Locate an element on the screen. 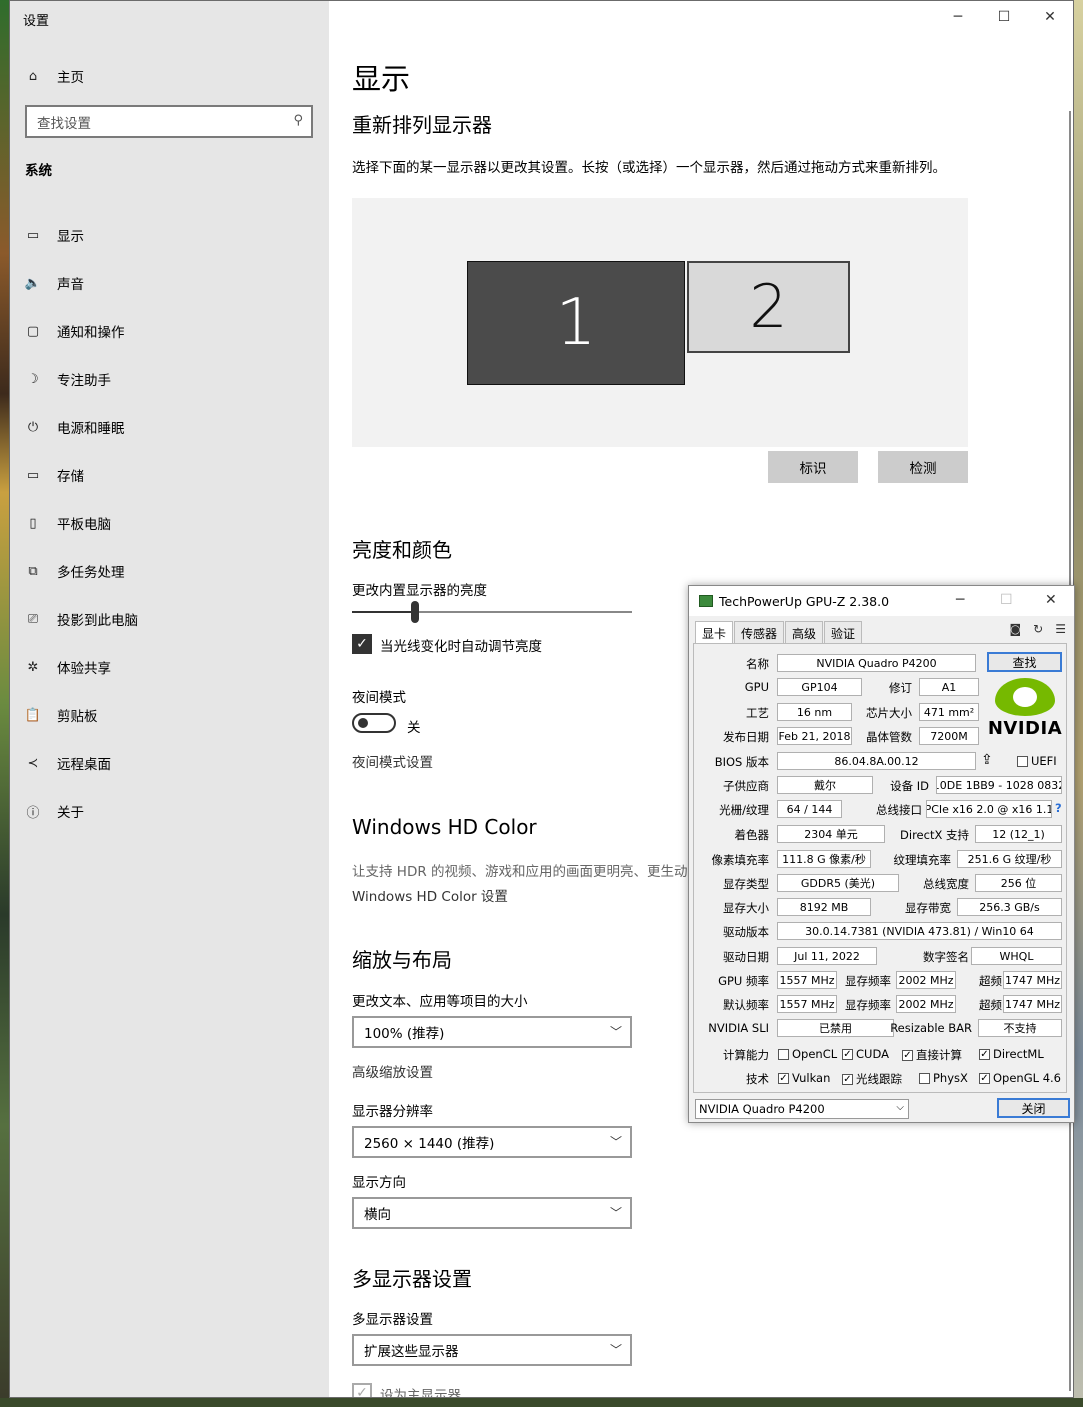 This screenshot has width=1083, height=1407. gpu-select-value: NVIDIA Quadro P4200 is located at coordinates (762, 1109).